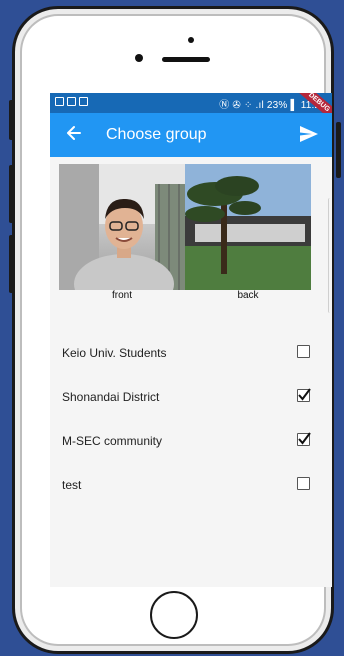  What do you see at coordinates (74, 133) in the screenshot?
I see `back-arrow-icon` at bounding box center [74, 133].